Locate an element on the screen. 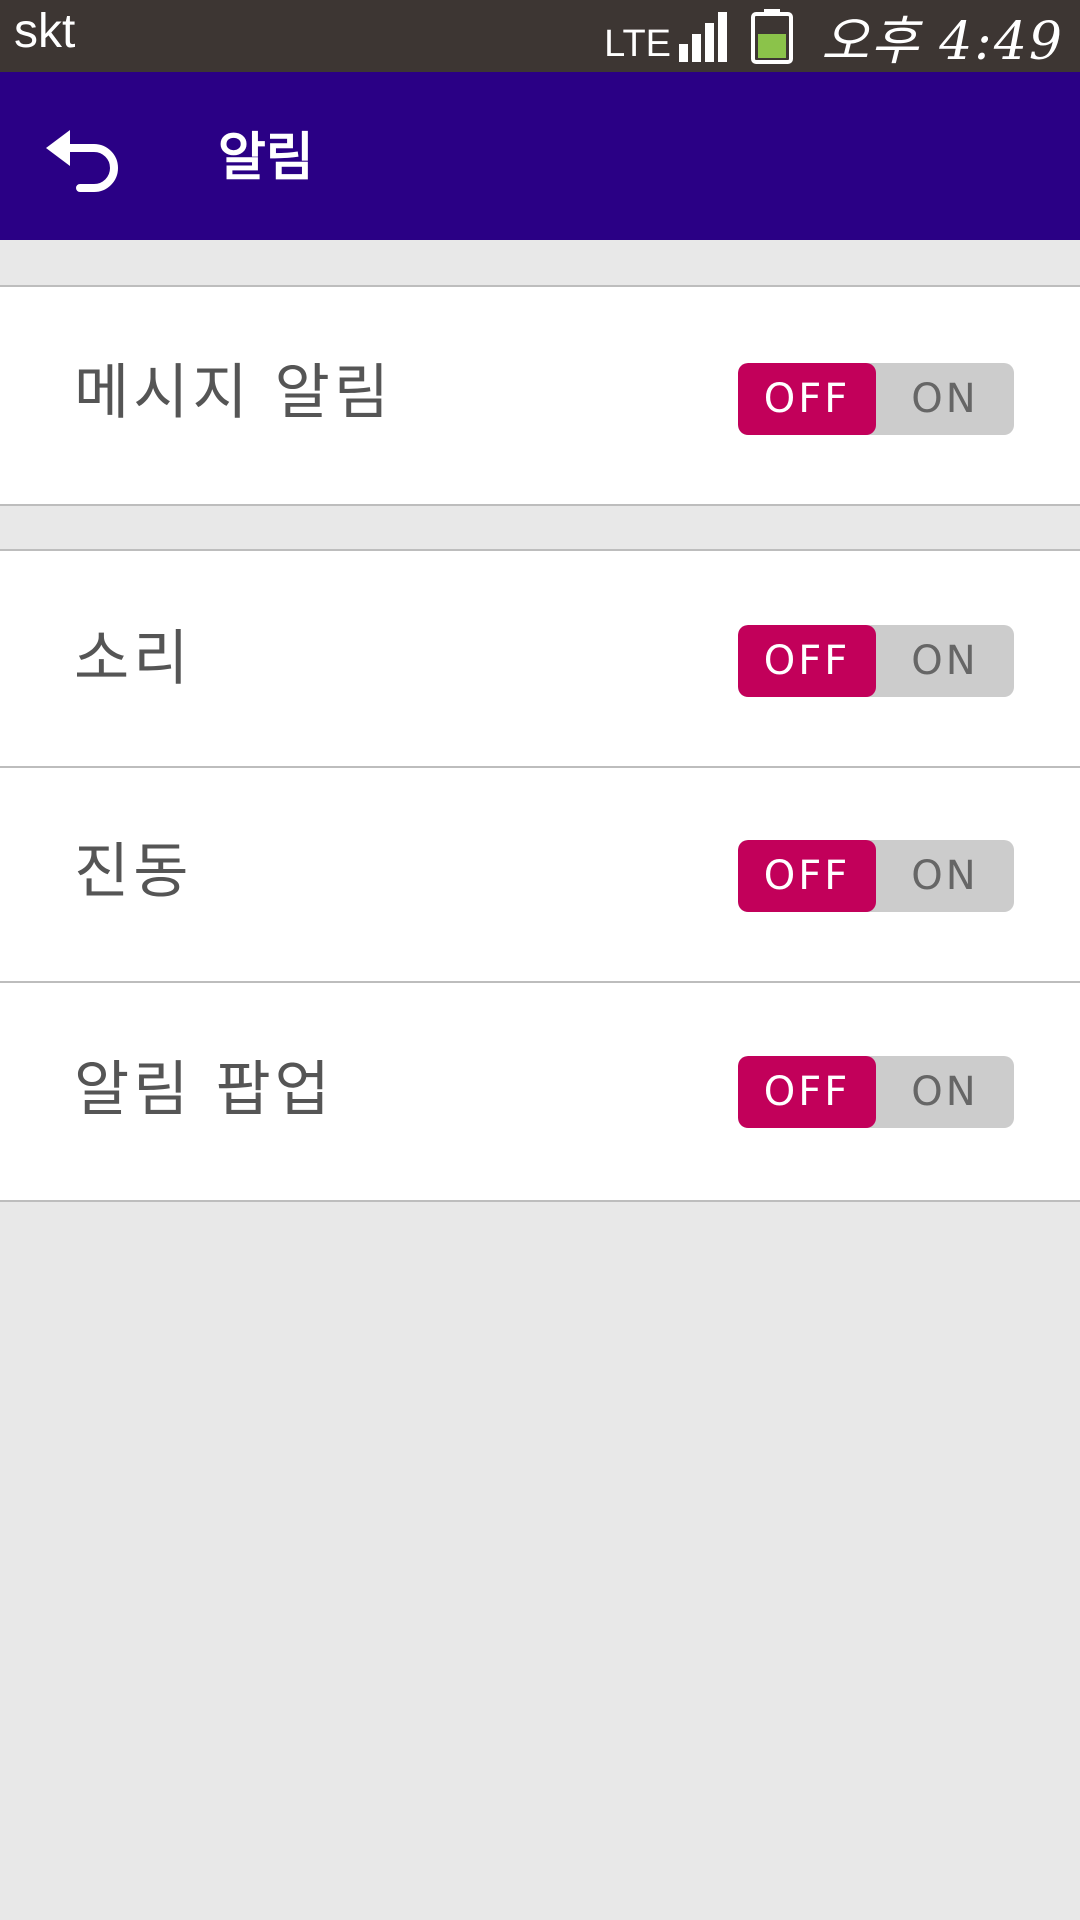 Image resolution: width=1080 pixels, height=1920 pixels. setting-row-message-notification: 메시지 알림 OFF ON is located at coordinates (540, 395).